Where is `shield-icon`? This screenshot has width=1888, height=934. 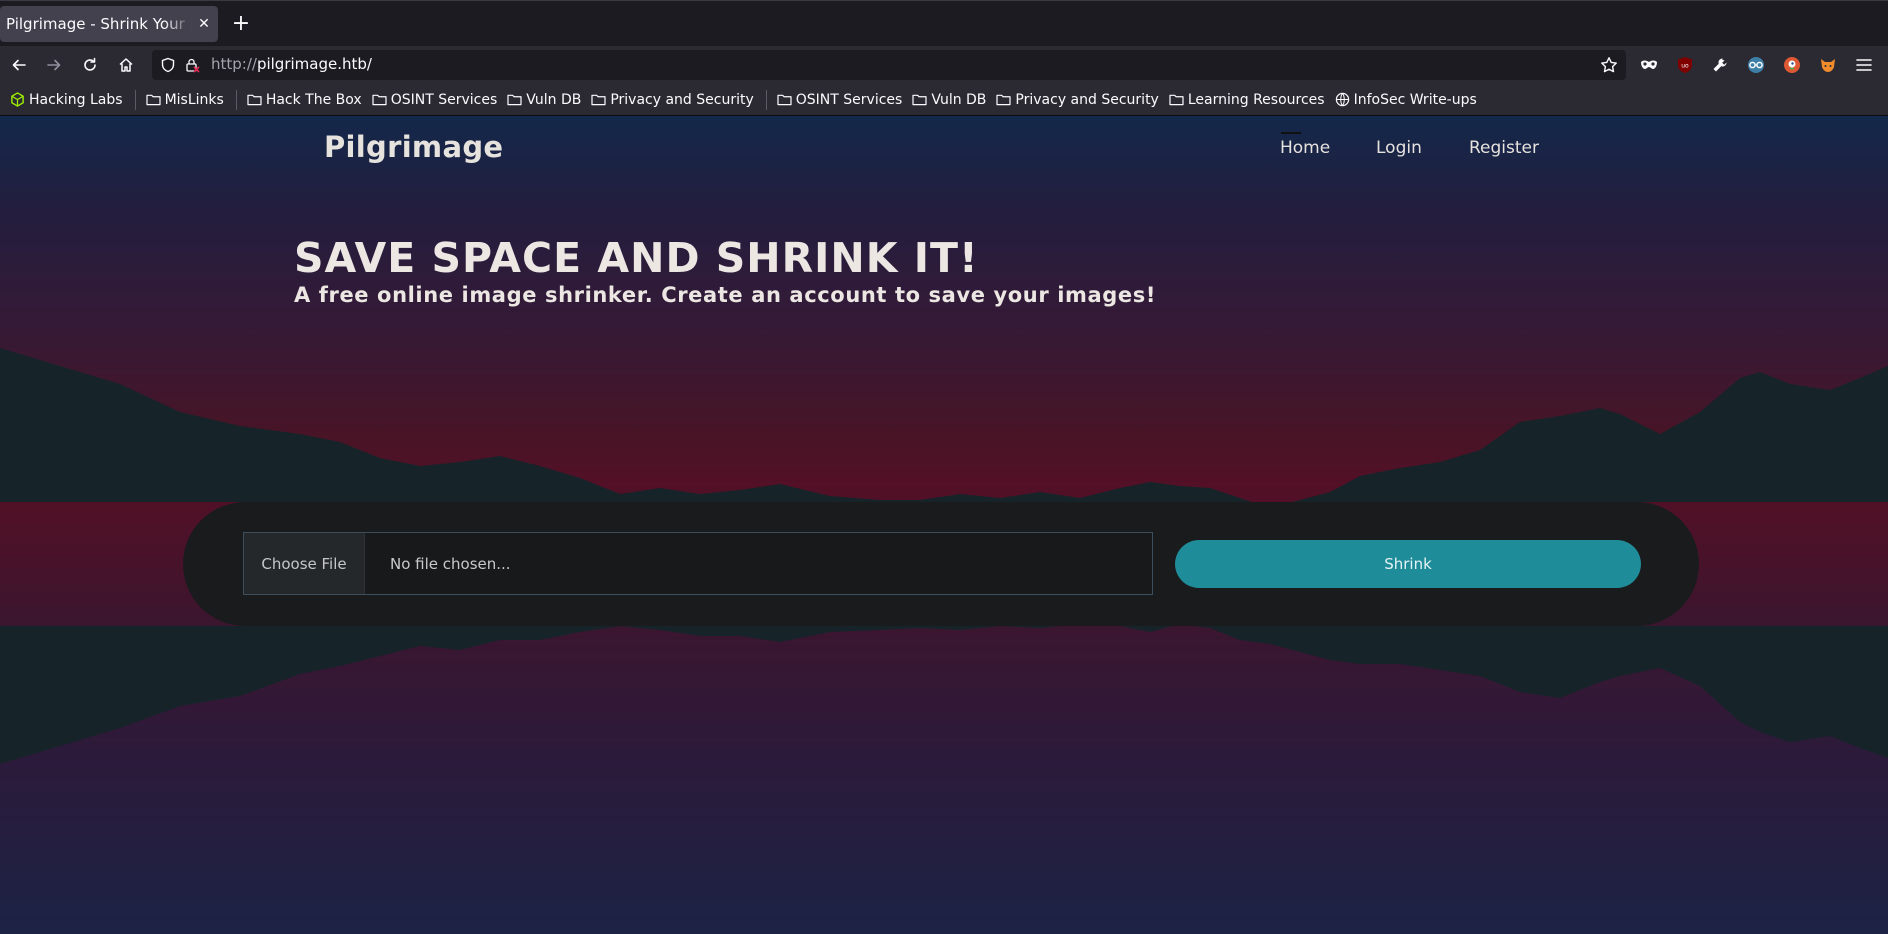
shield-icon is located at coordinates (168, 67).